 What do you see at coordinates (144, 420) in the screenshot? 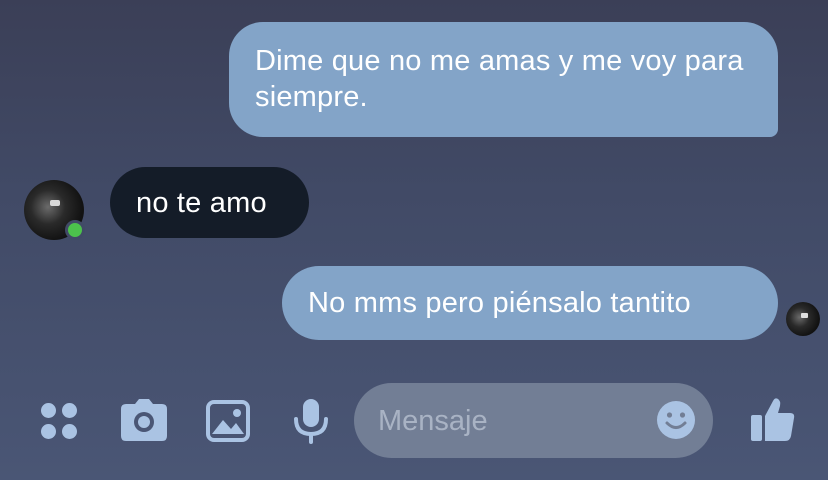
I see `camera-icon` at bounding box center [144, 420].